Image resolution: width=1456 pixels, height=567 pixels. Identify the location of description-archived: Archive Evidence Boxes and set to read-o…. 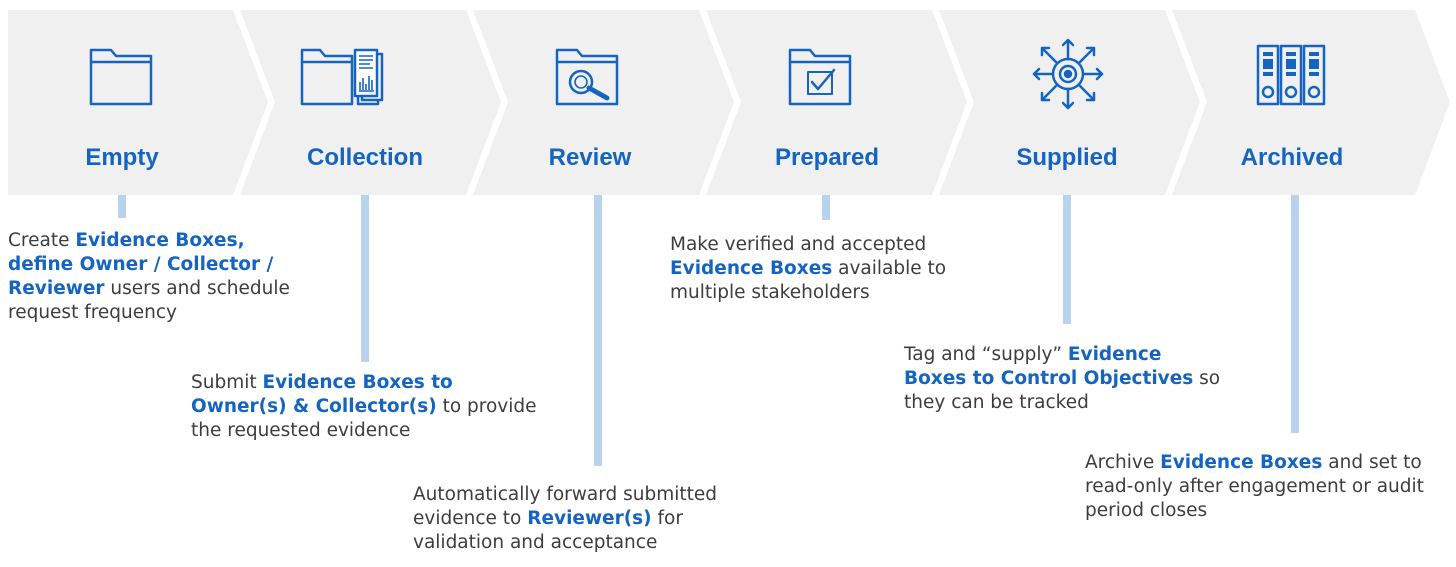
(1269, 487).